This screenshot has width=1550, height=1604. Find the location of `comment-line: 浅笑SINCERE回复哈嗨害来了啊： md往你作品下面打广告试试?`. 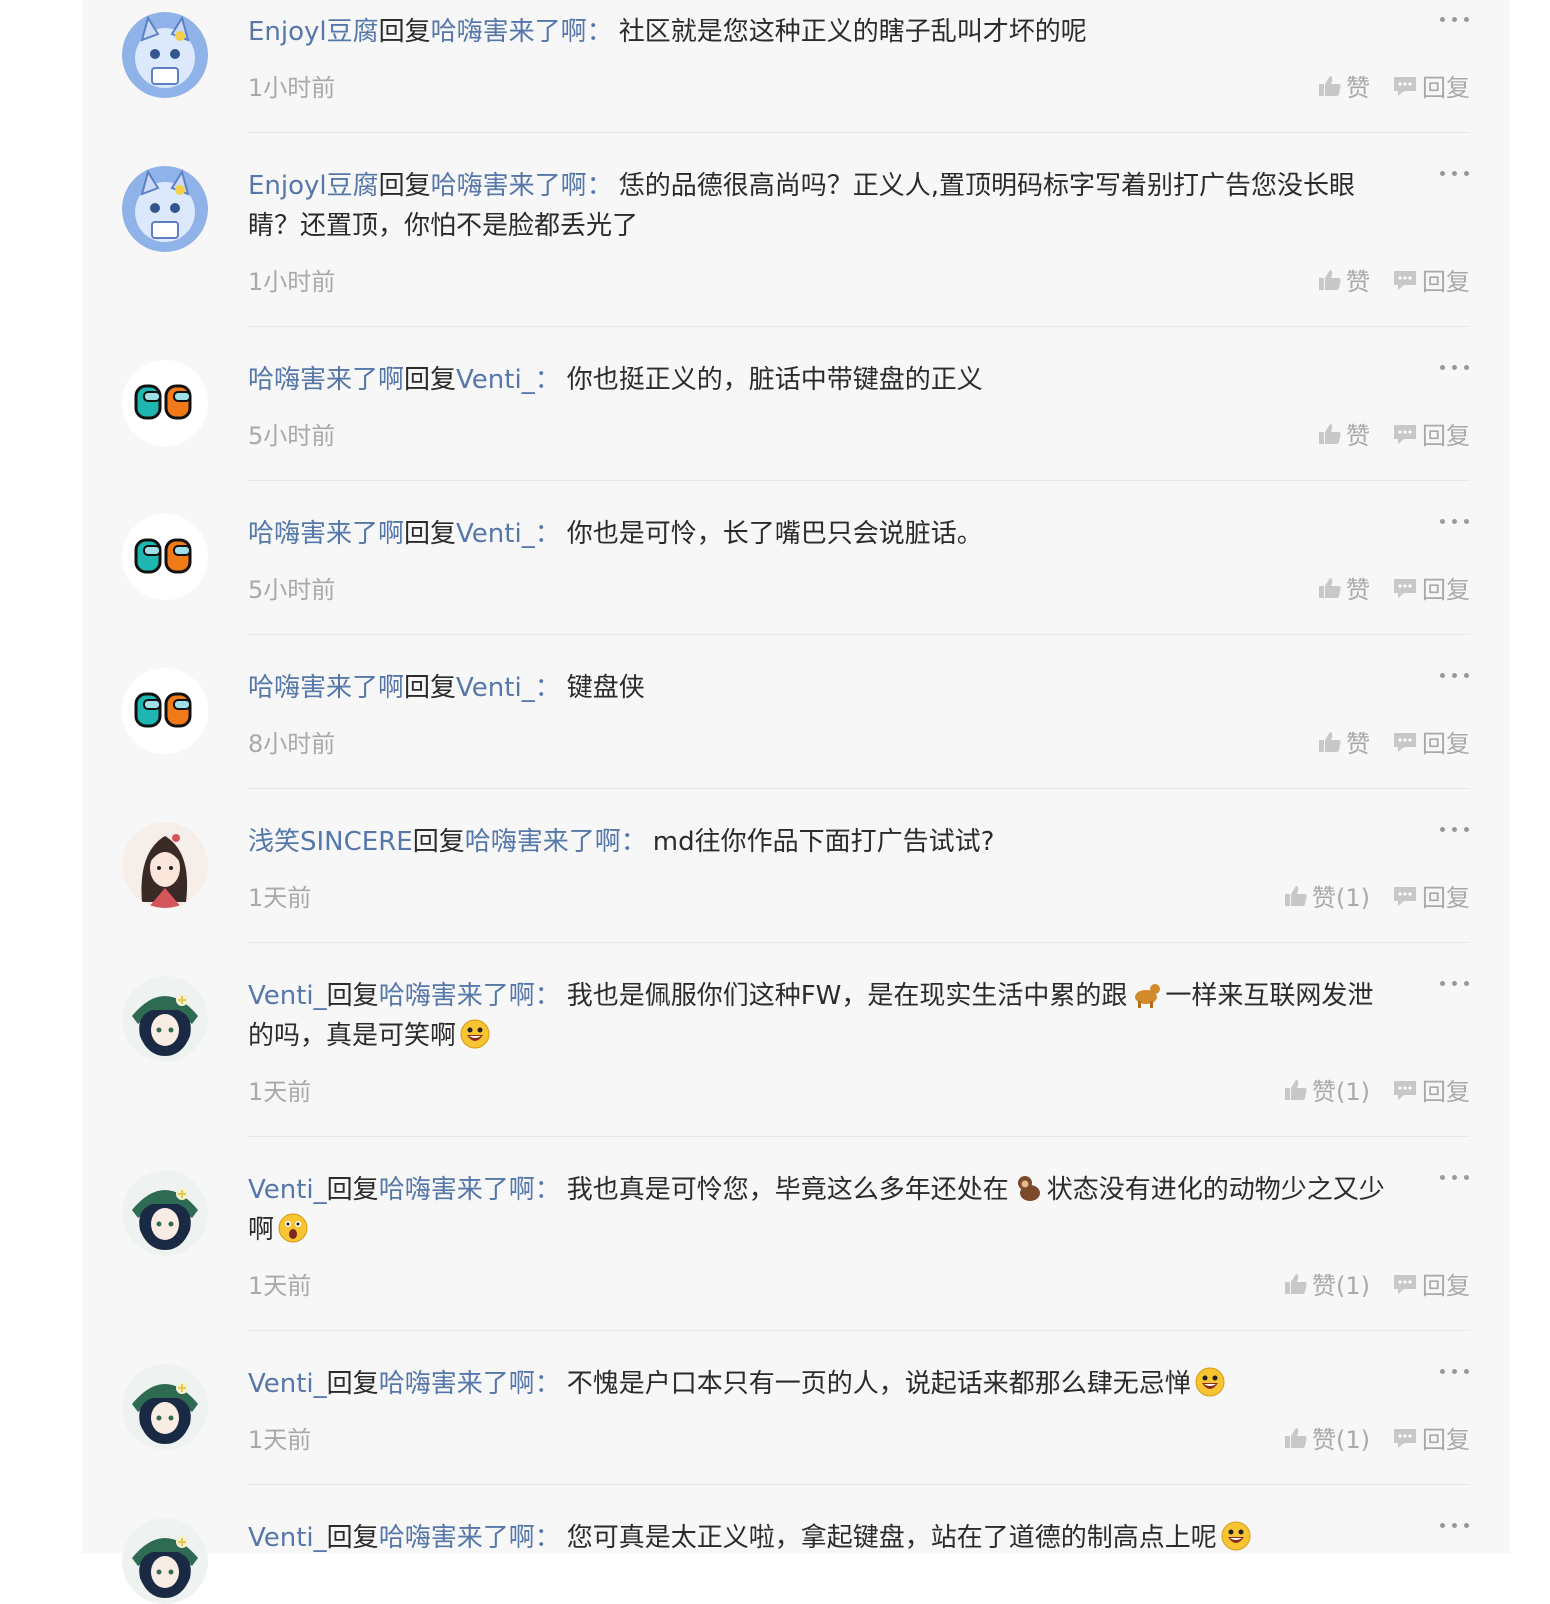

comment-line: 浅笑SINCERE回复哈嗨害来了啊： md往你作品下面打广告试试? is located at coordinates (823, 842).